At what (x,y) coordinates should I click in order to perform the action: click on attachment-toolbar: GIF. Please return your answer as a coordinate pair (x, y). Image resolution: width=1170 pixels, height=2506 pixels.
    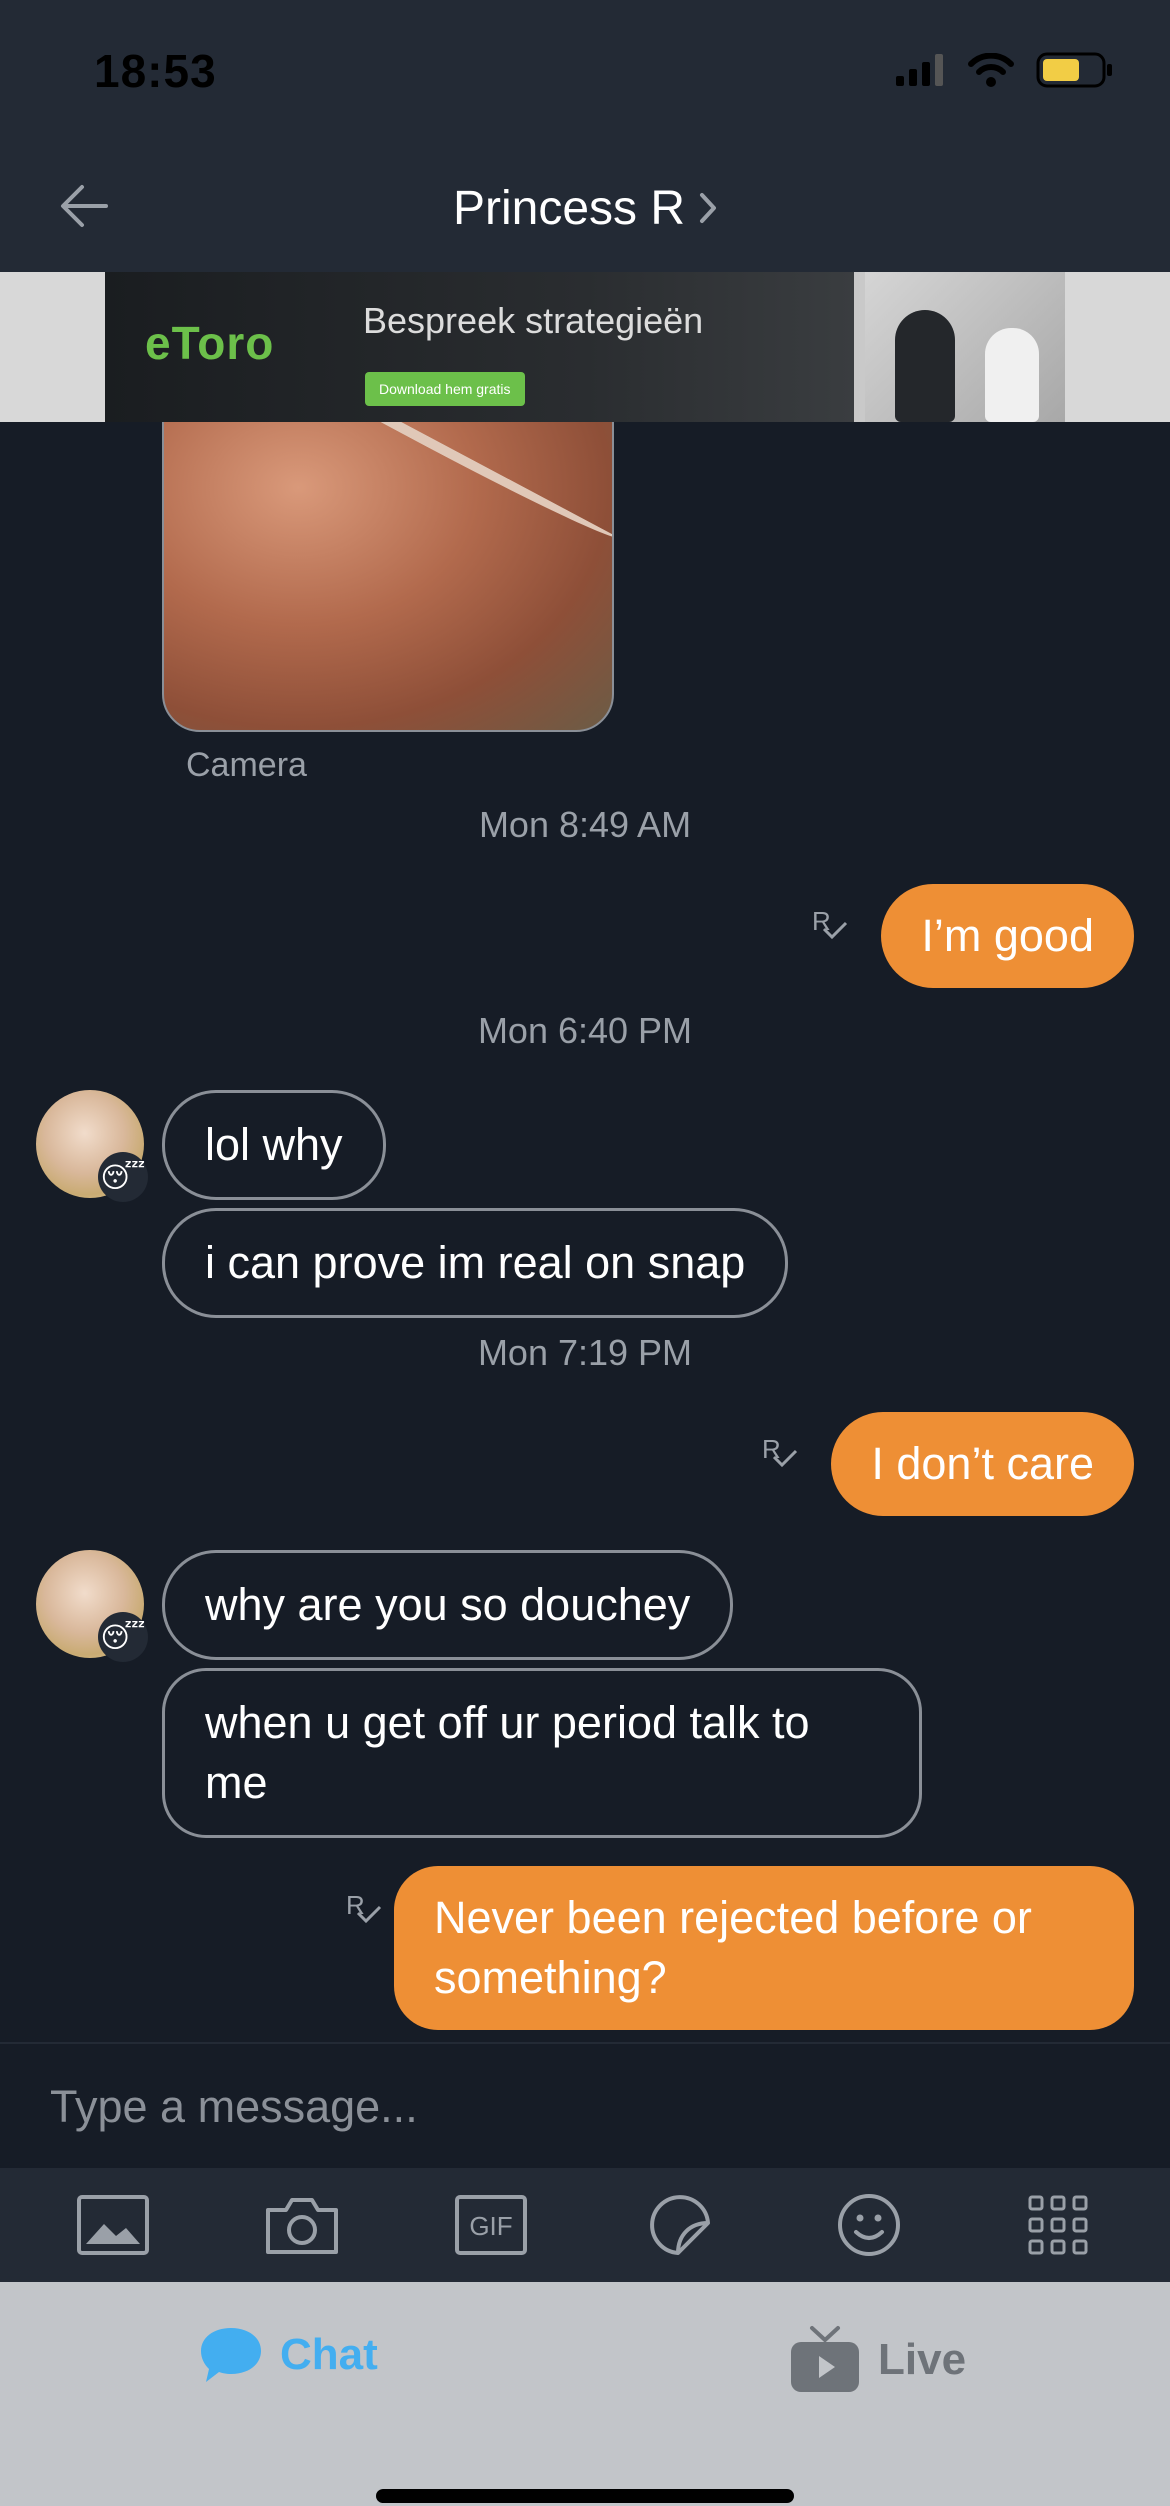
    Looking at the image, I should click on (585, 2225).